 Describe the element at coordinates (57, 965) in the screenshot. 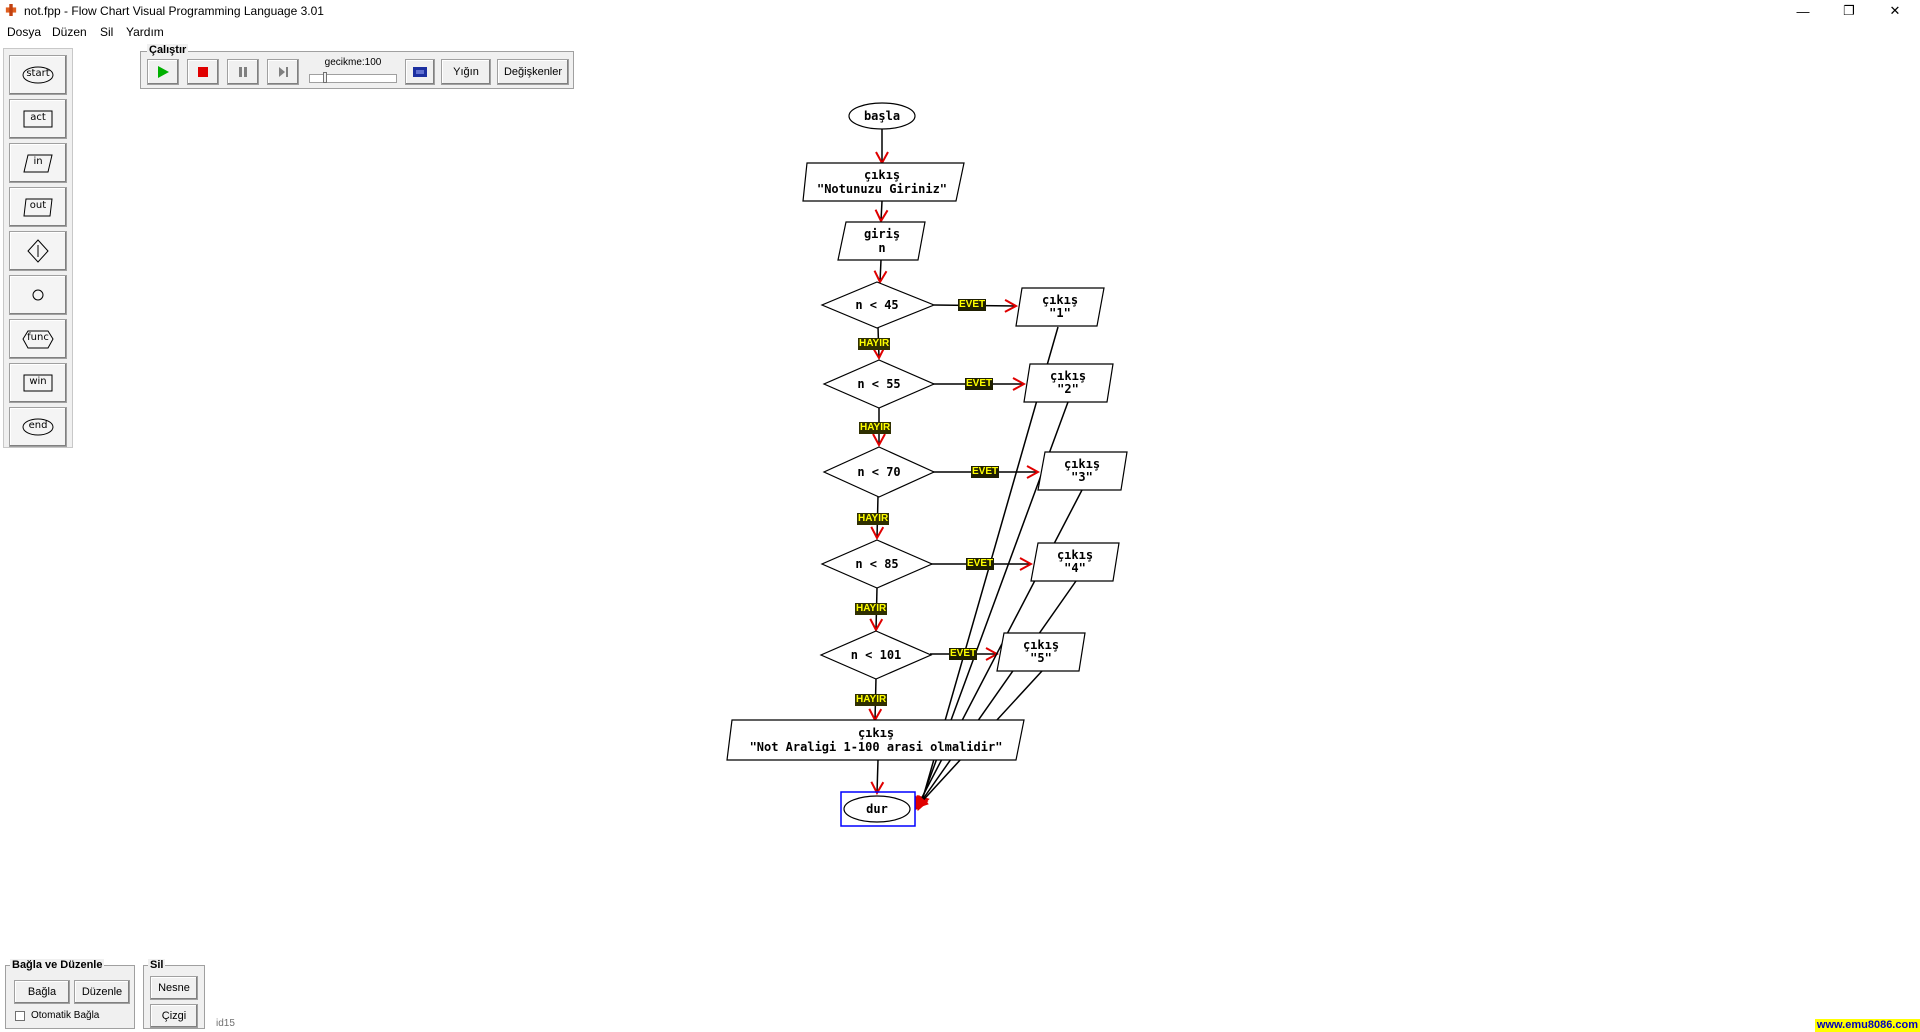

I see `connect-group-title: Bağla ve Düzenle` at that location.